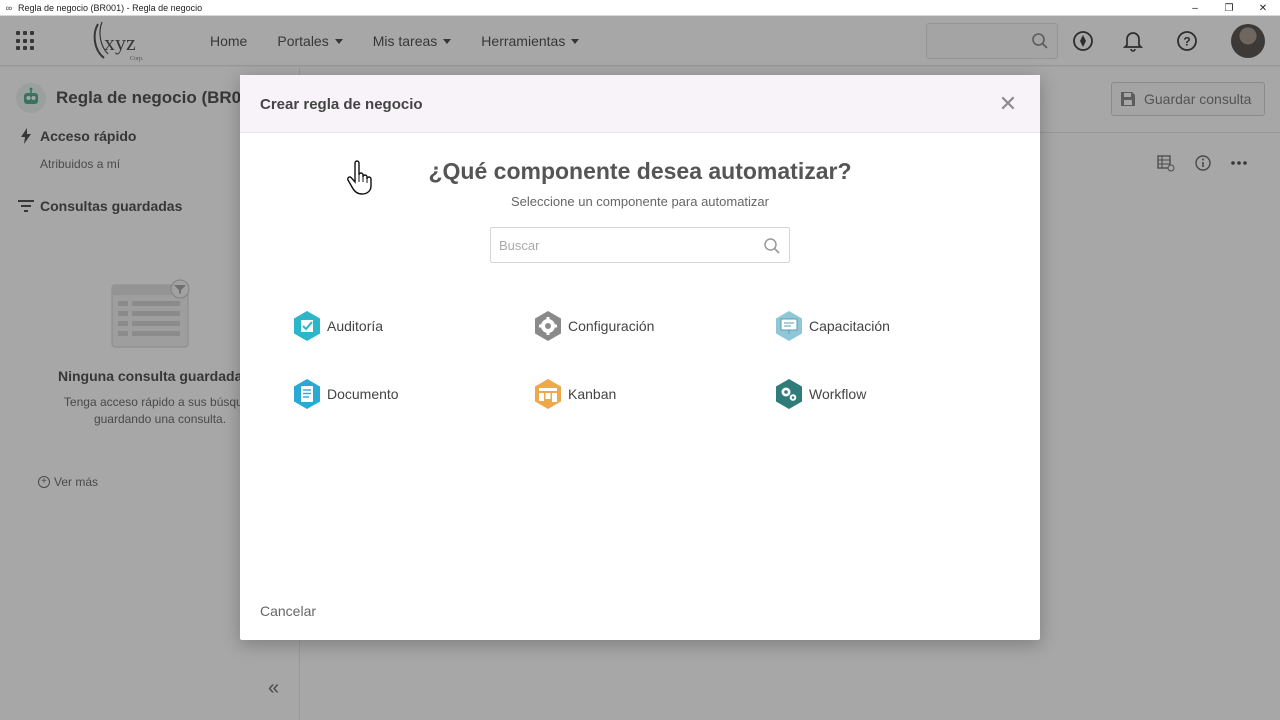 The image size is (1280, 720). What do you see at coordinates (849, 326) in the screenshot?
I see `component-label: Capacitación` at bounding box center [849, 326].